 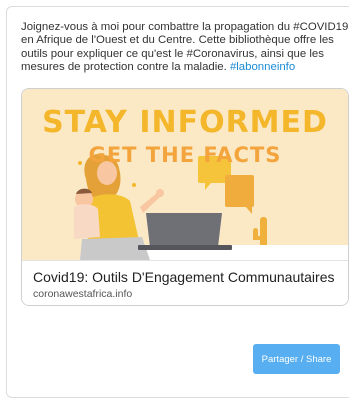 What do you see at coordinates (262, 67) in the screenshot?
I see `hashtag-link: #labonneinfo` at bounding box center [262, 67].